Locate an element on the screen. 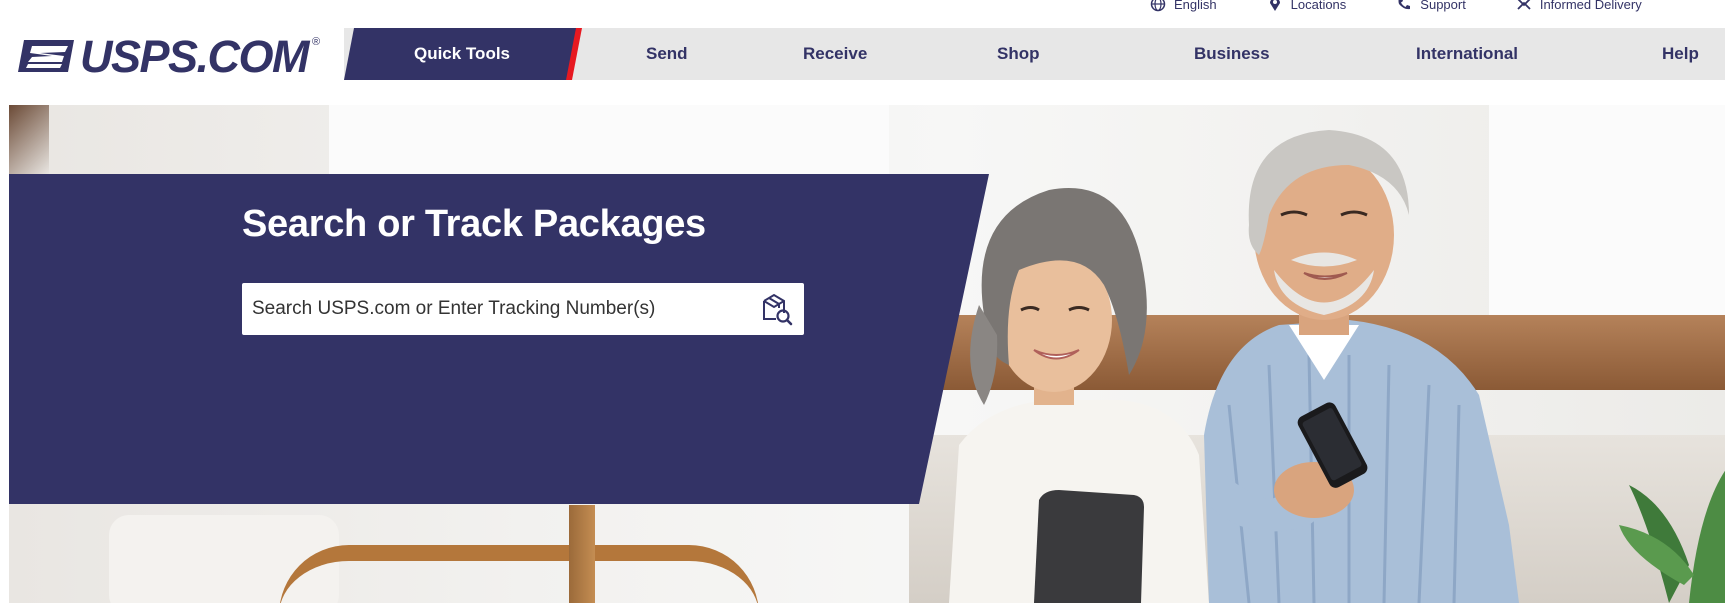 This screenshot has width=1725, height=603. nav-receive: Receive is located at coordinates (835, 54).